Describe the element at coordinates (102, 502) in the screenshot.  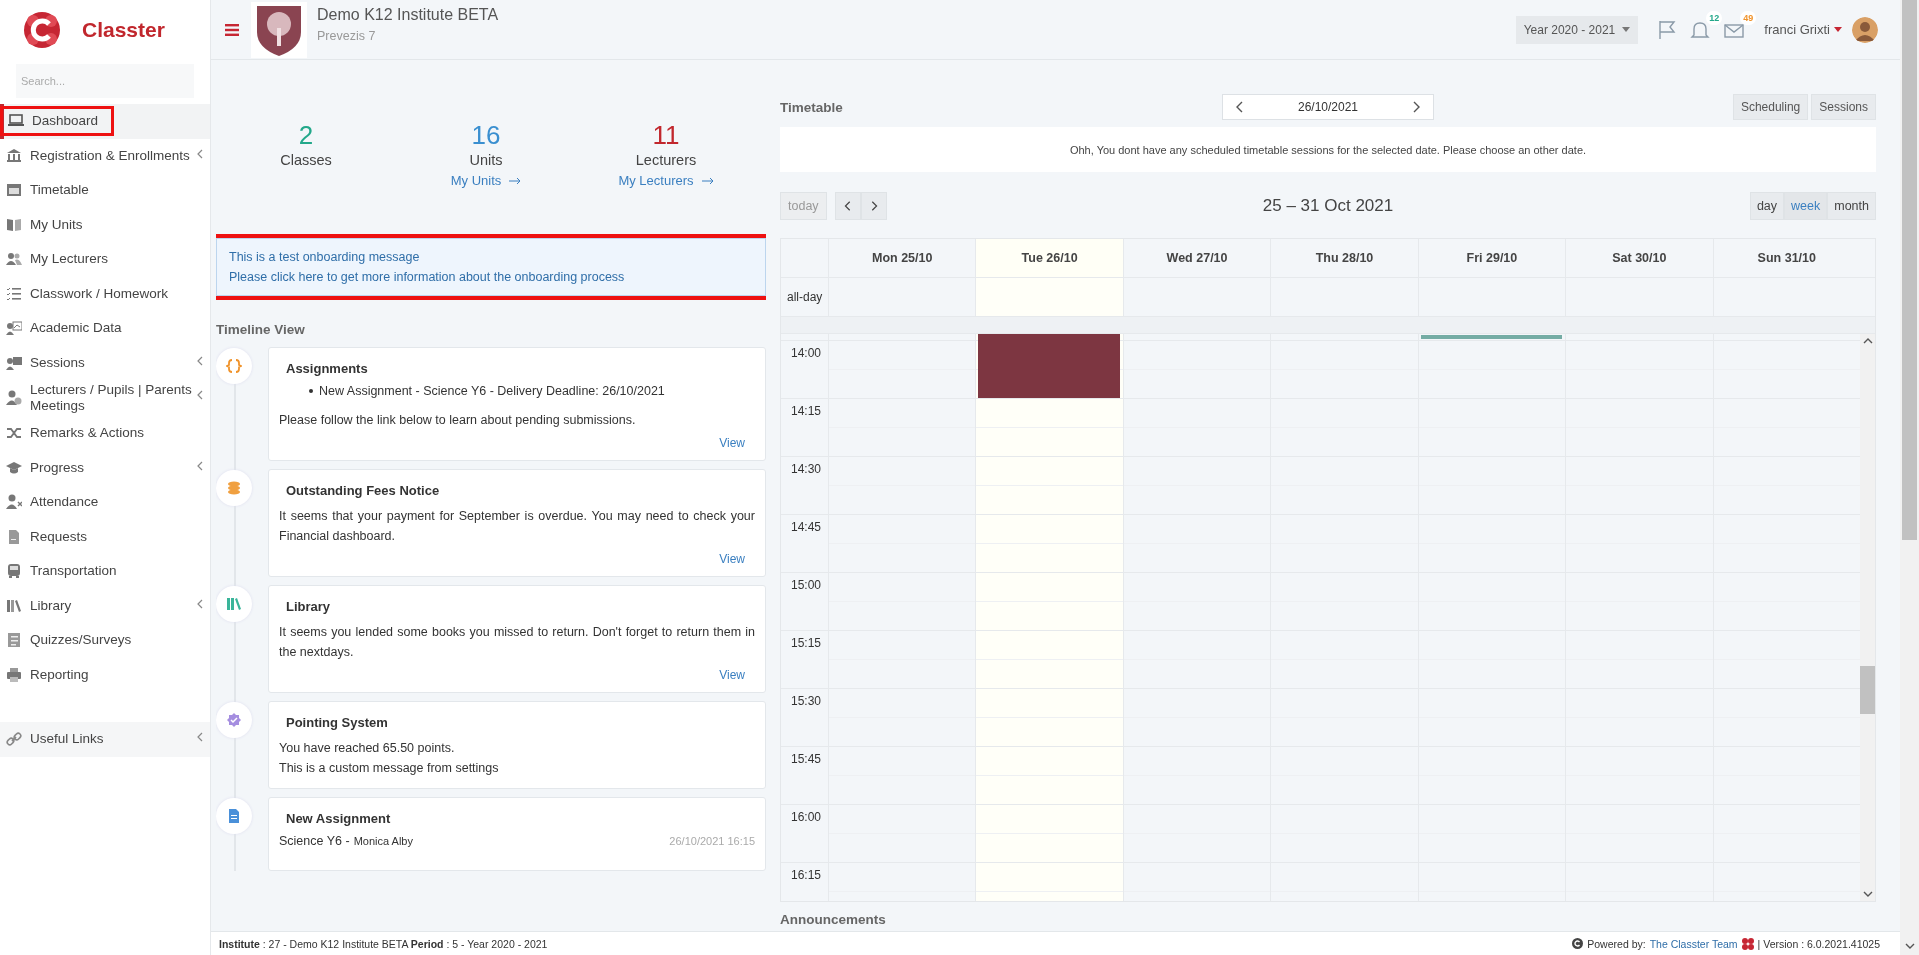
I see `sidebar-item: Attendance` at that location.